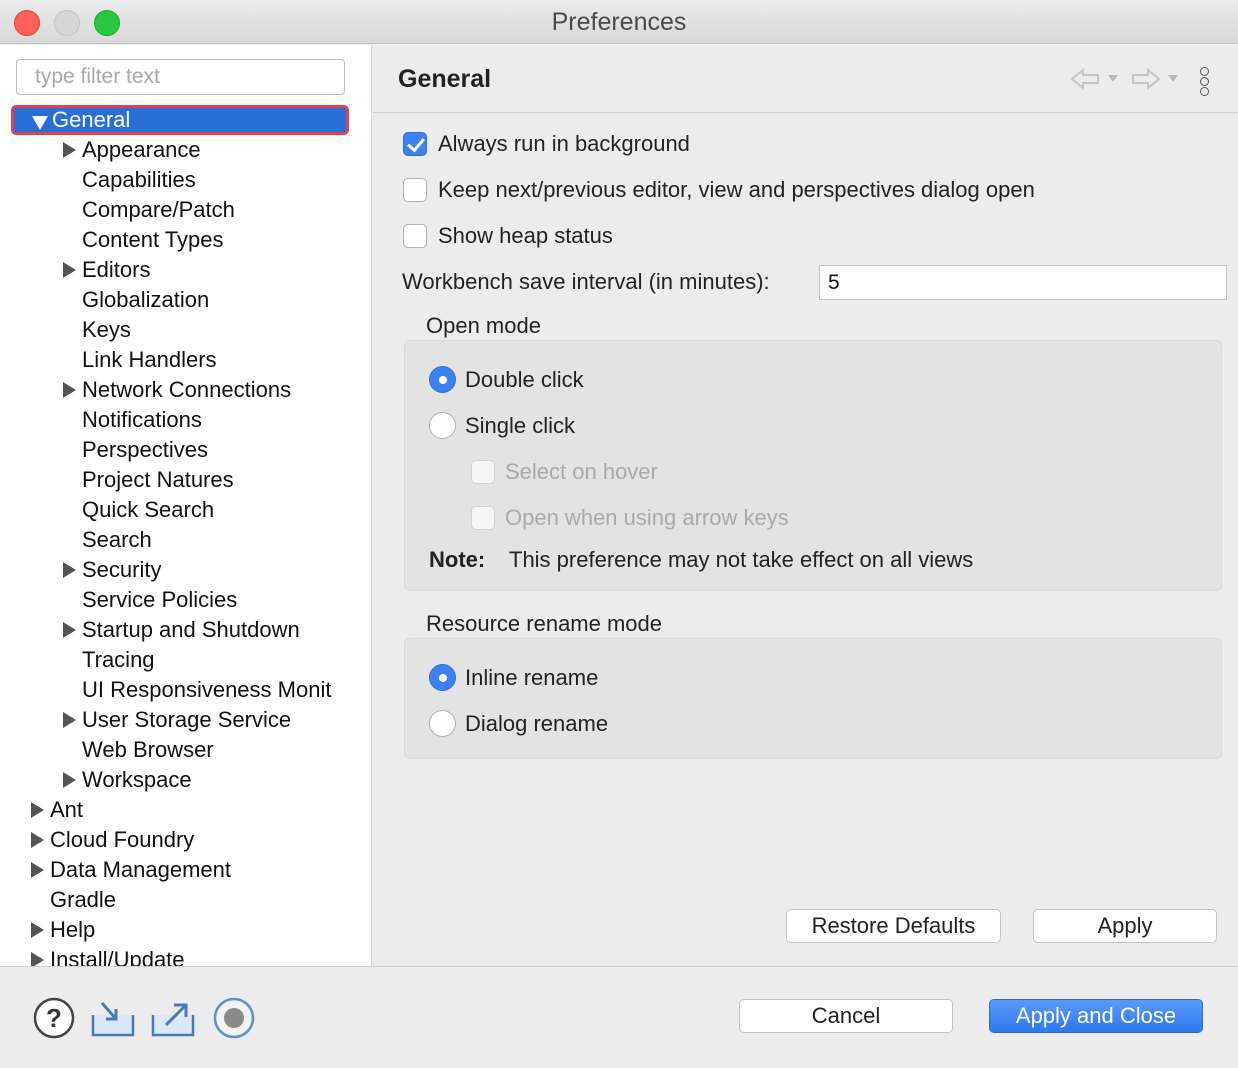 The width and height of the screenshot is (1238, 1068). Describe the element at coordinates (1113, 78) in the screenshot. I see `back-dropdown-icon` at that location.